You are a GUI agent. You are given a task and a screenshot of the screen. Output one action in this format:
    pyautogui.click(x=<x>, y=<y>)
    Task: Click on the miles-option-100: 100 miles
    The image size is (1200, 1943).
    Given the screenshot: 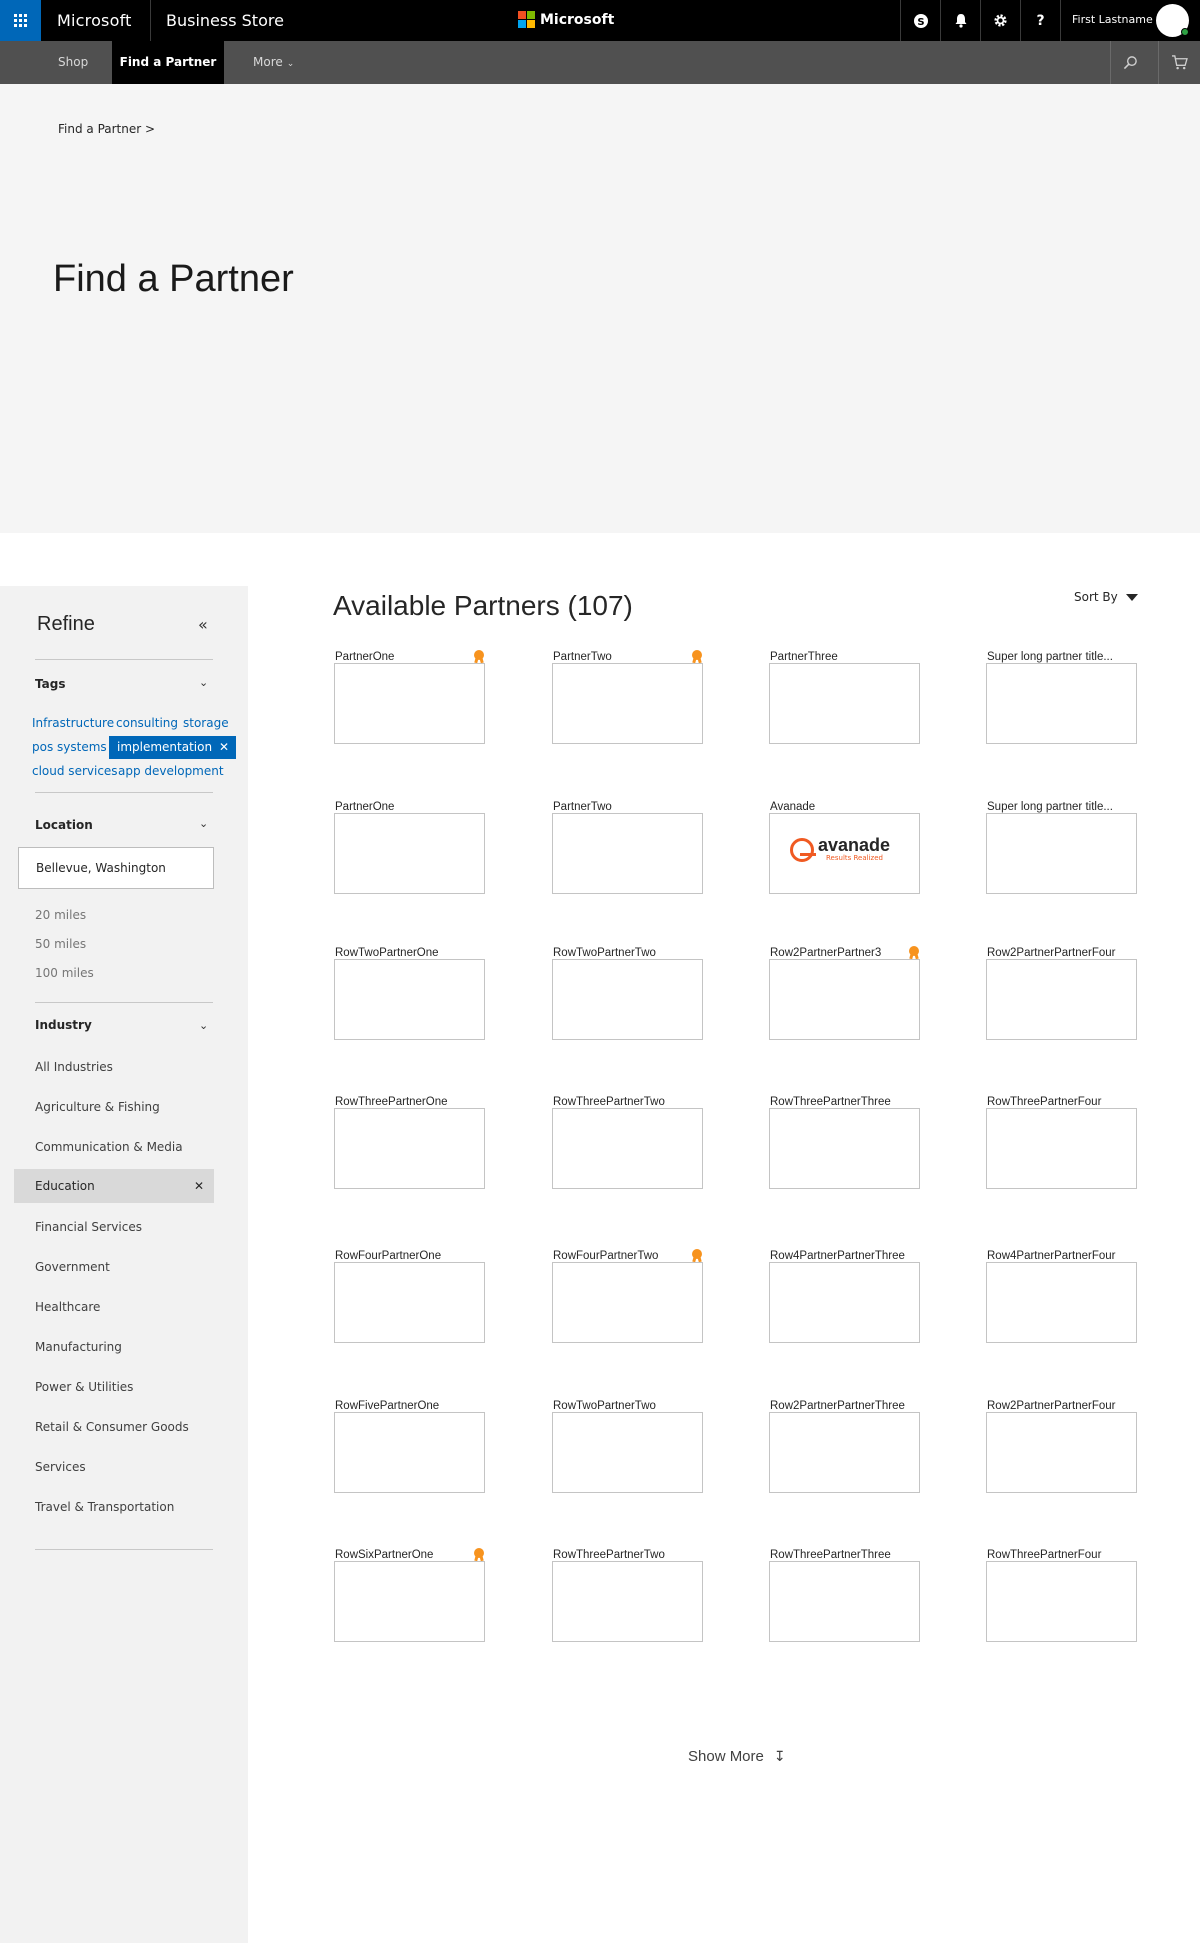 What is the action you would take?
    pyautogui.click(x=64, y=973)
    